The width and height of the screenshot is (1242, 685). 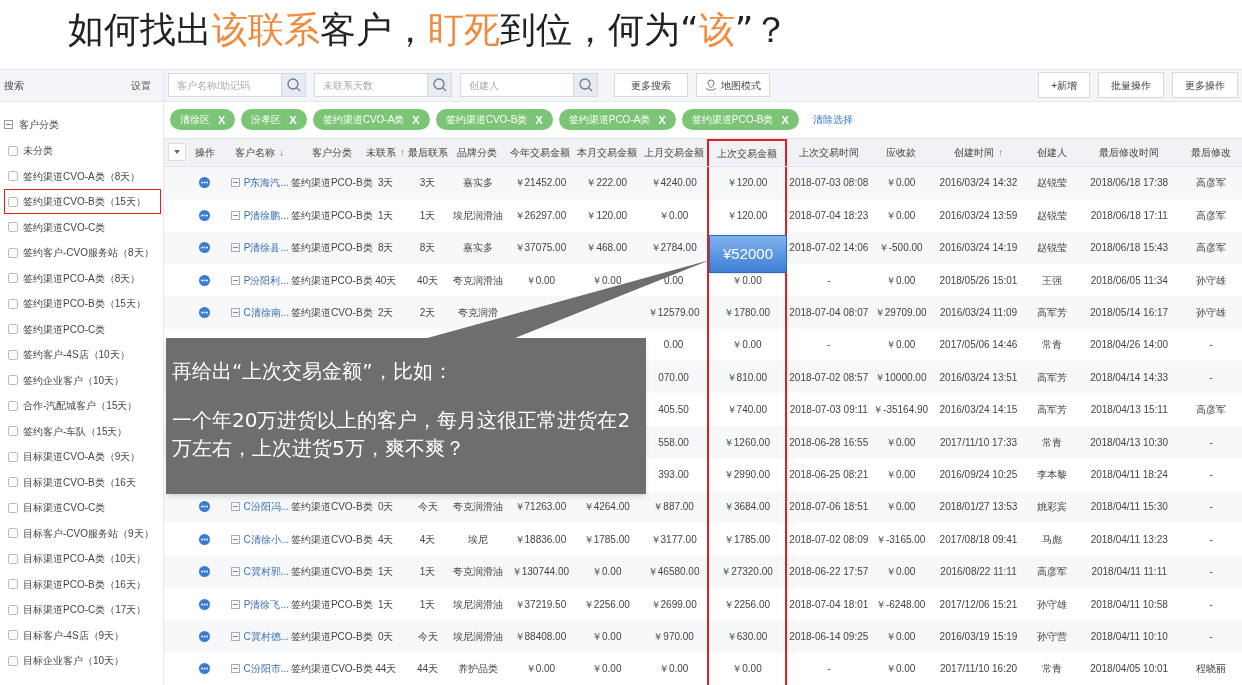 What do you see at coordinates (540, 152) in the screenshot?
I see `column-header: 今年交易金额` at bounding box center [540, 152].